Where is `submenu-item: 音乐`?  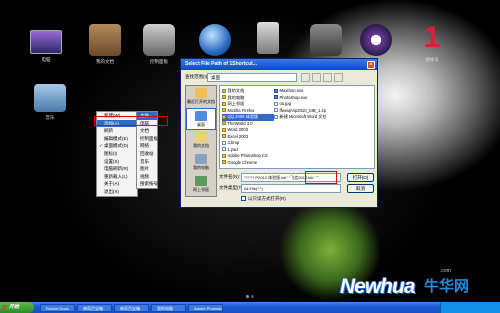
submenu-item: 音乐 is located at coordinates (147, 162).